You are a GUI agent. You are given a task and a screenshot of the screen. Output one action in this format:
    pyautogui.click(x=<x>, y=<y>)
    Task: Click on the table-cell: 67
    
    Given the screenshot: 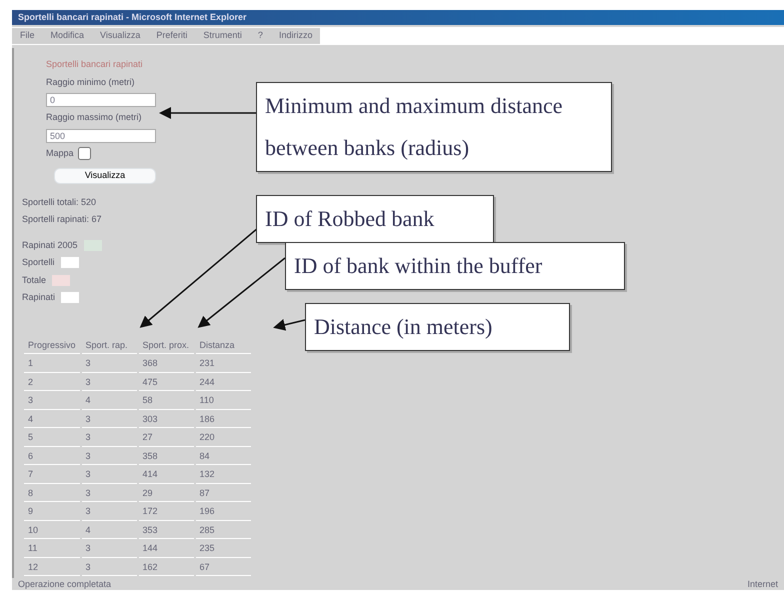 What is the action you would take?
    pyautogui.click(x=223, y=568)
    